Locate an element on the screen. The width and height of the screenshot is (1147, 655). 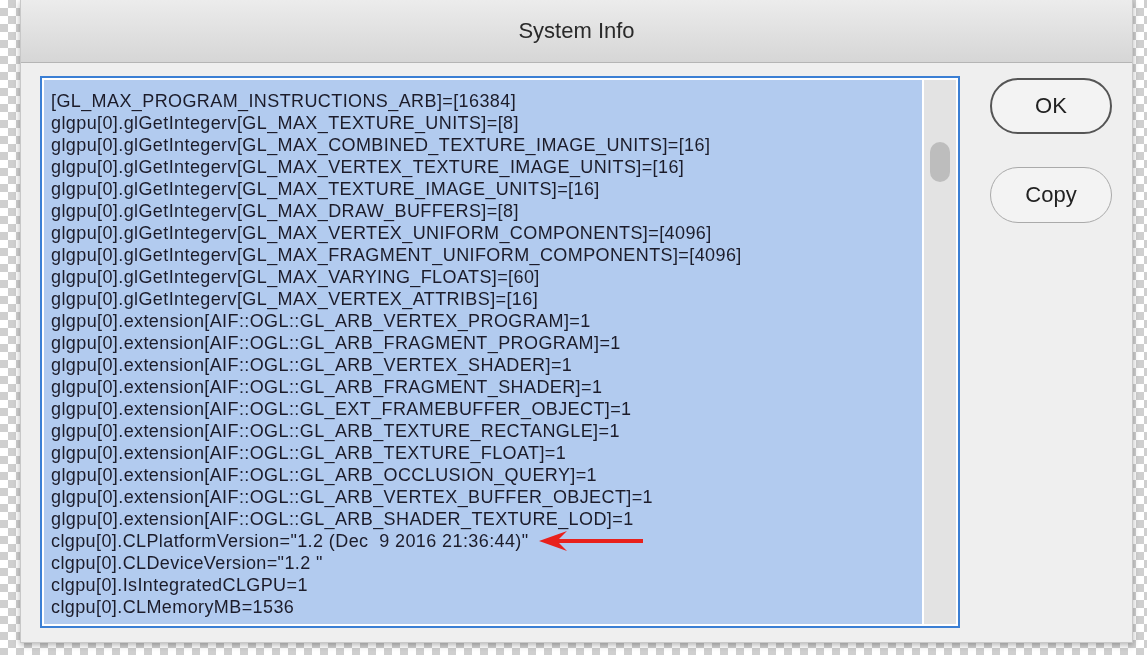
info-line: clgpu[0].CLDeviceVersion="1.2 " is located at coordinates (187, 563).